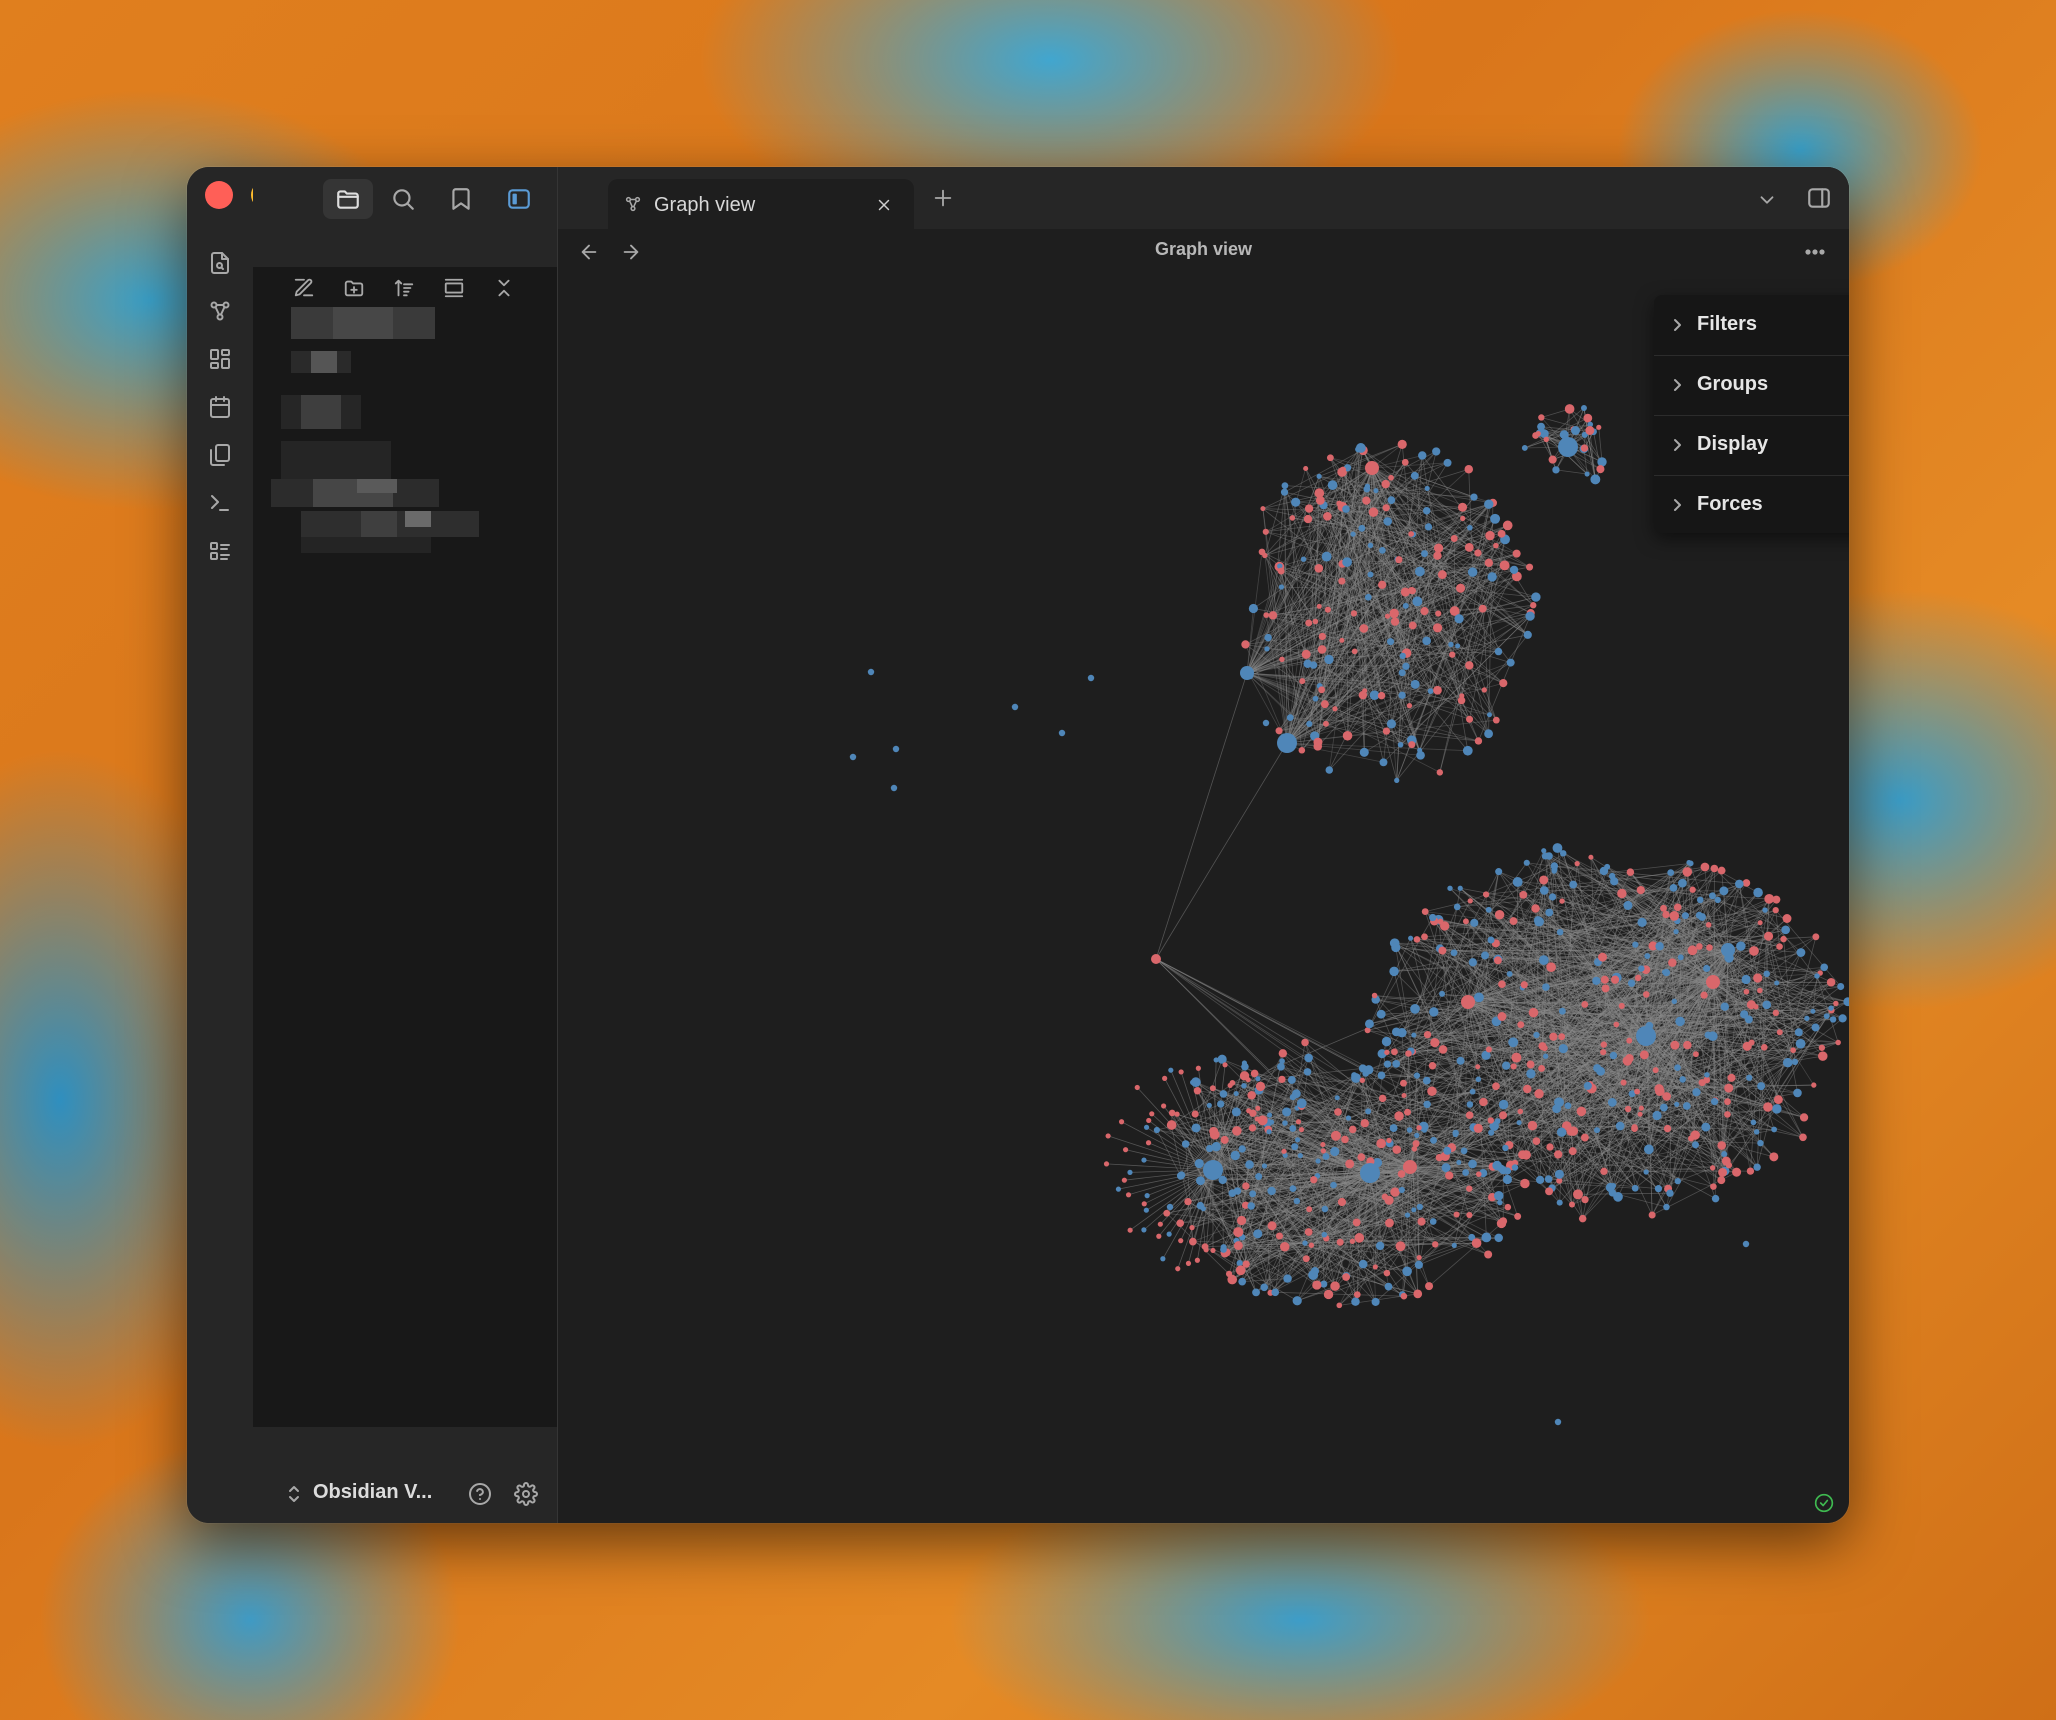 Image resolution: width=2056 pixels, height=1720 pixels. I want to click on quick-switcher-icon, so click(220, 263).